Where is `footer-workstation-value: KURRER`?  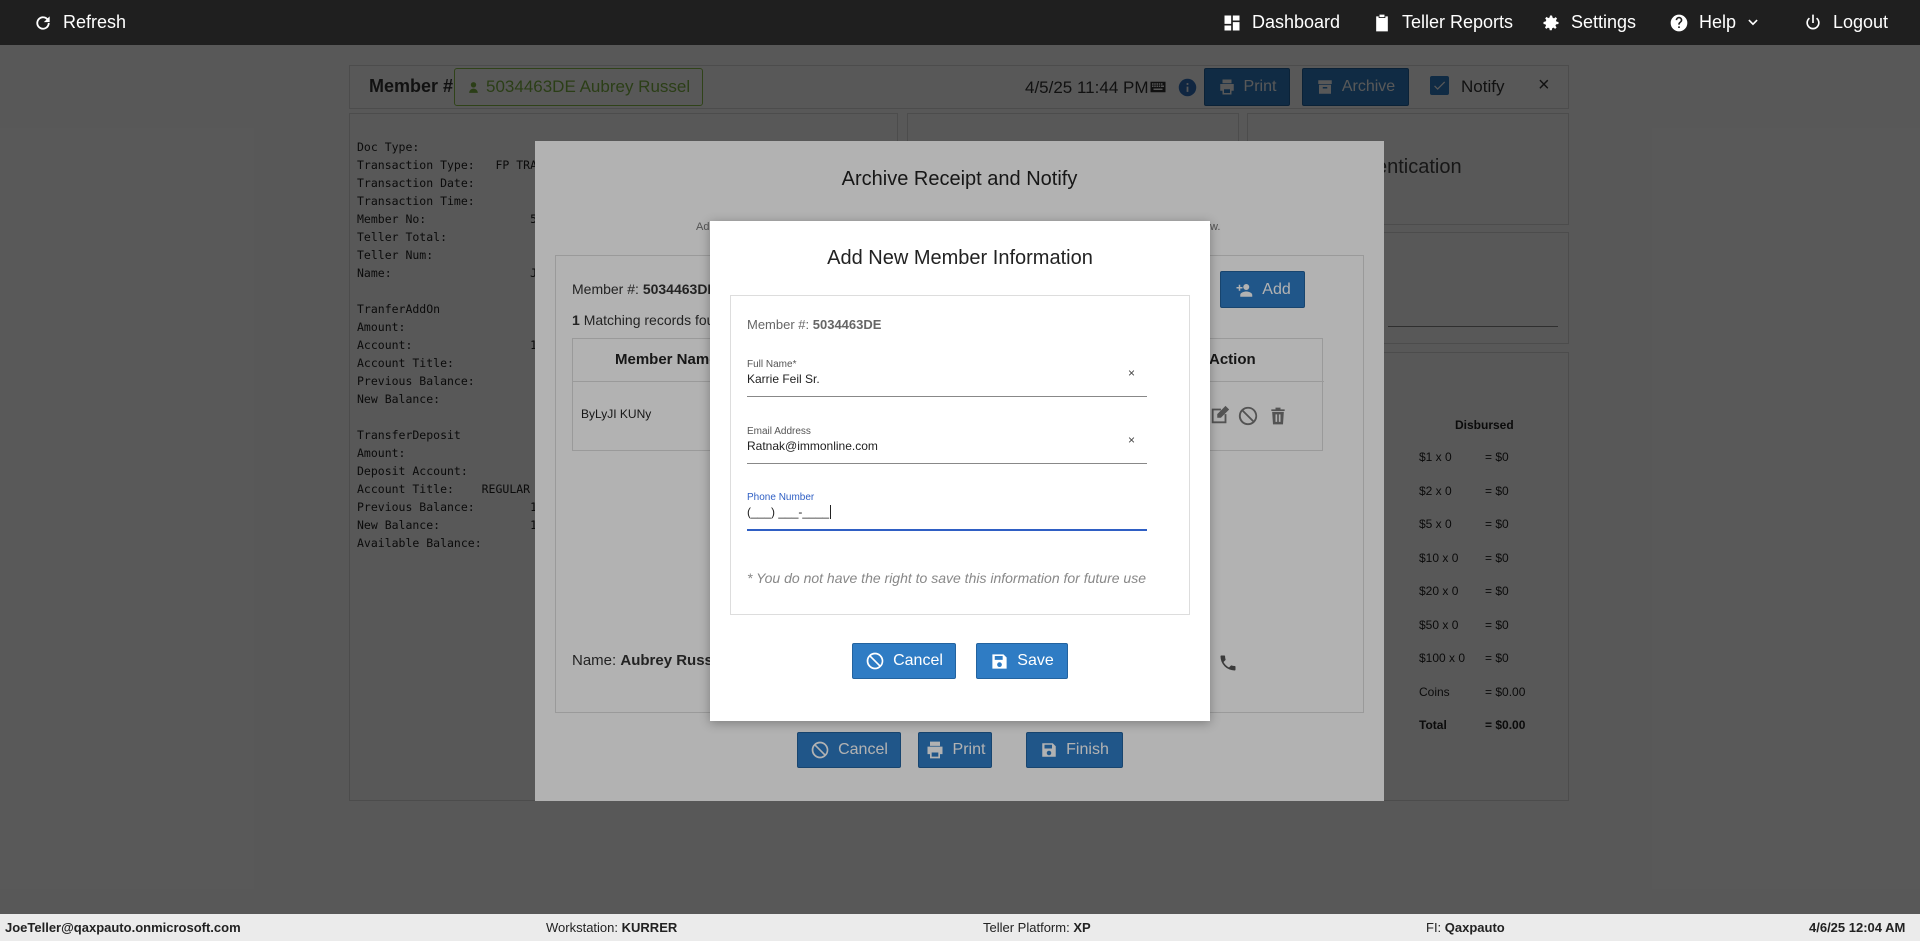 footer-workstation-value: KURRER is located at coordinates (649, 927).